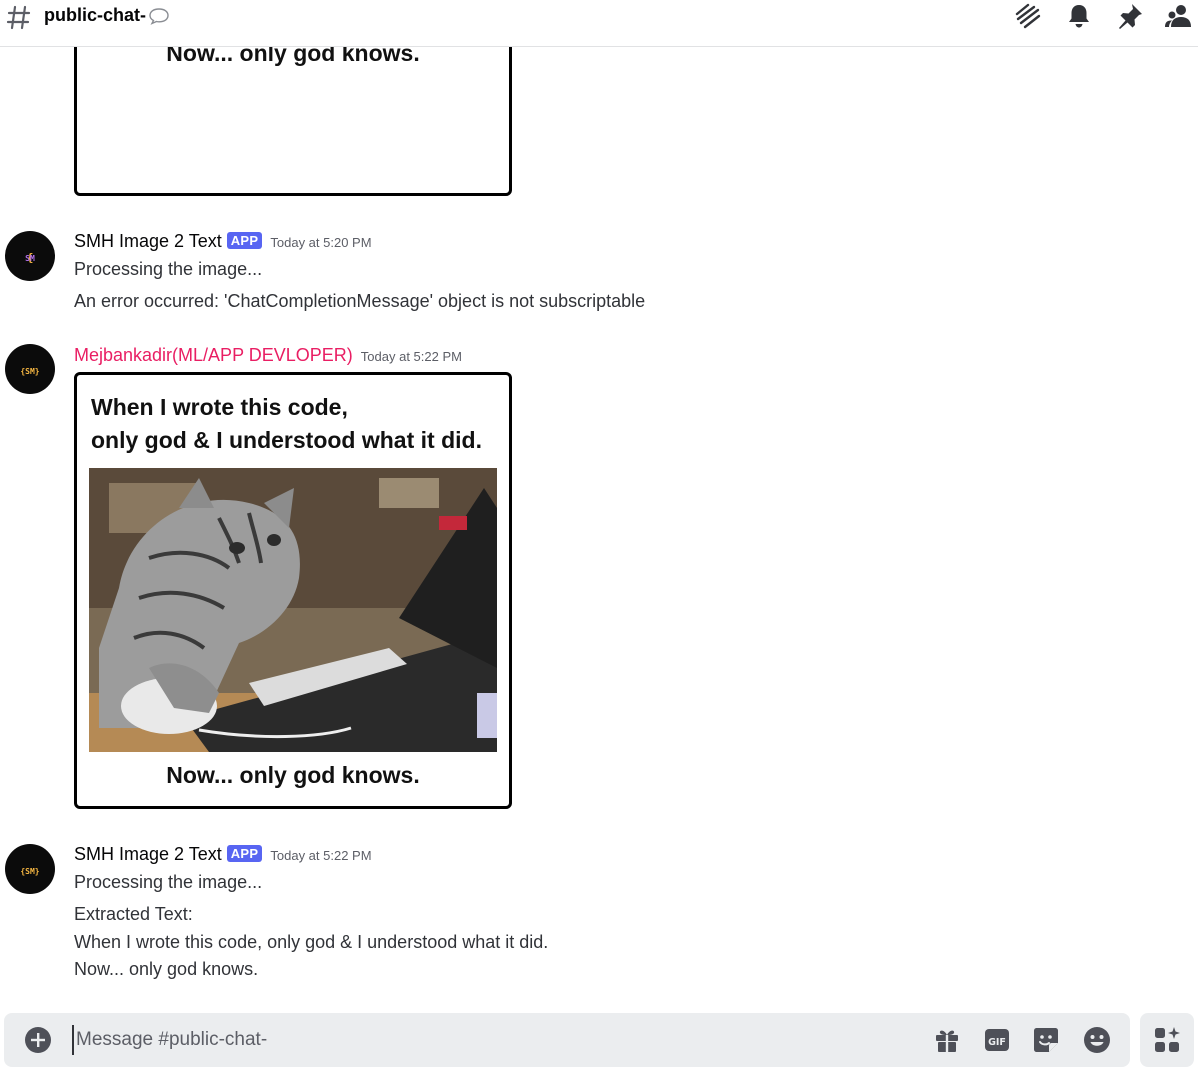  Describe the element at coordinates (1178, 16) in the screenshot. I see `members-icon` at that location.